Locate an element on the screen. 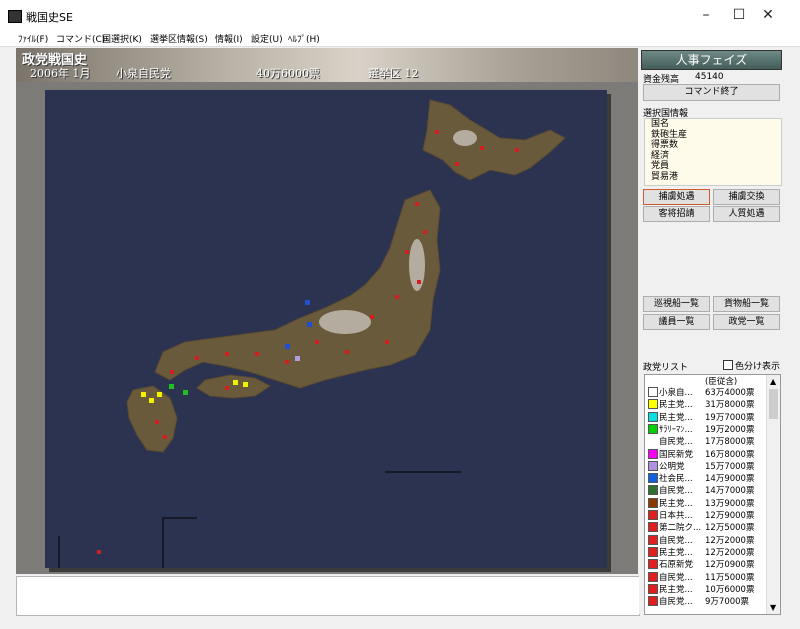  party-row: 民主党... 31万8000票 is located at coordinates (705, 404).